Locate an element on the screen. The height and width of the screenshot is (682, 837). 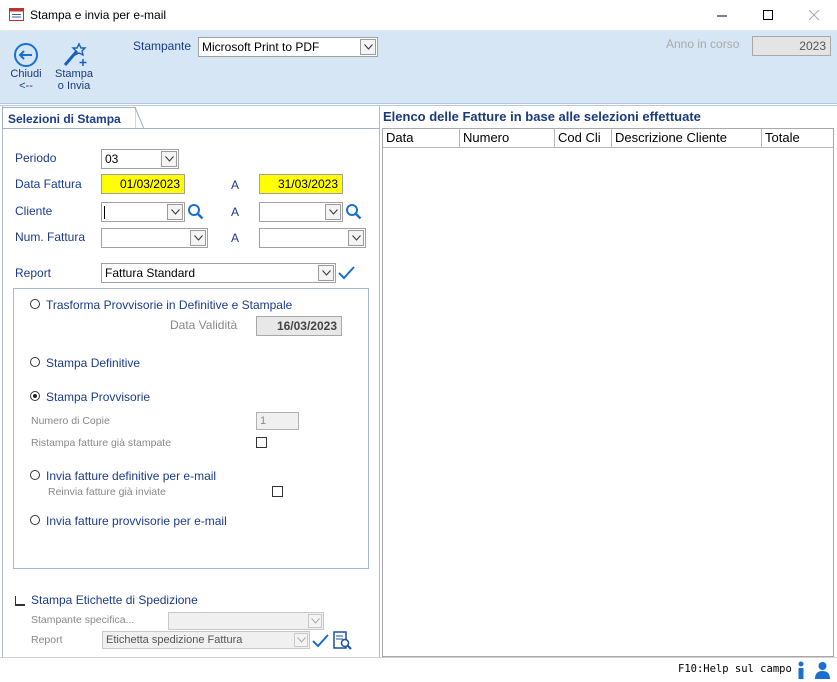
info-icon is located at coordinates (801, 670).